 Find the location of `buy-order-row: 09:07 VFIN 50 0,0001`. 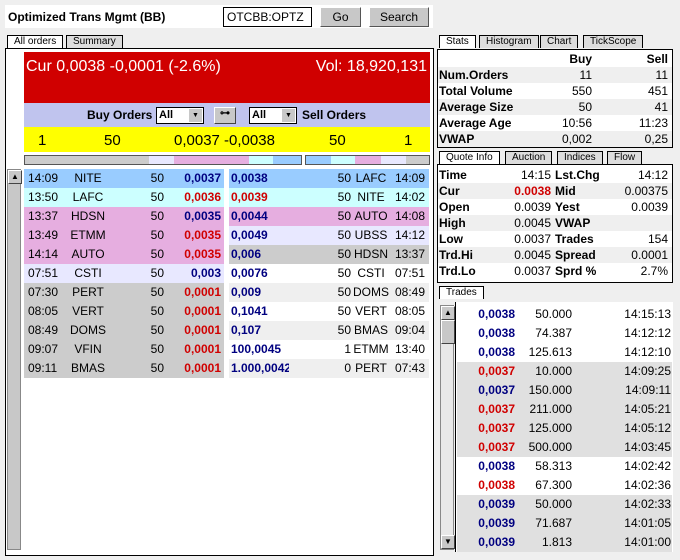

buy-order-row: 09:07 VFIN 50 0,0001 is located at coordinates (124, 349).